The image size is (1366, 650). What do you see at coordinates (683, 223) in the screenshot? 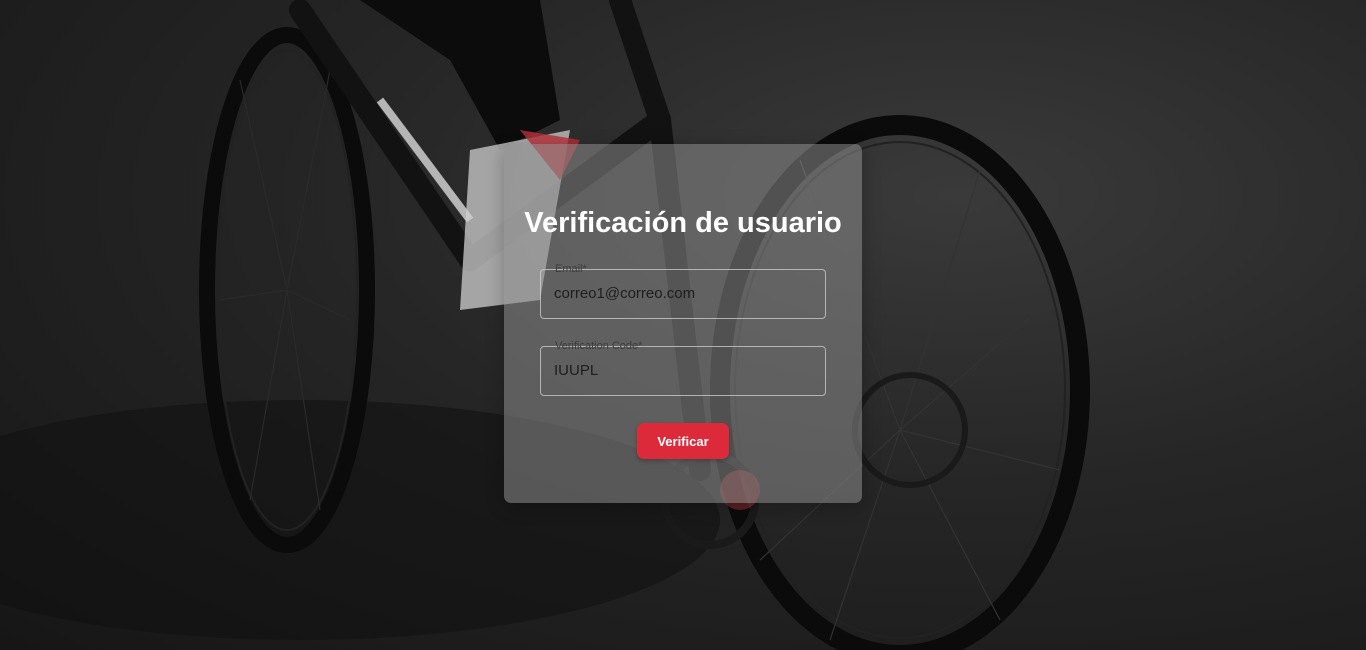
I see `page-title: Verificación de usuario` at bounding box center [683, 223].